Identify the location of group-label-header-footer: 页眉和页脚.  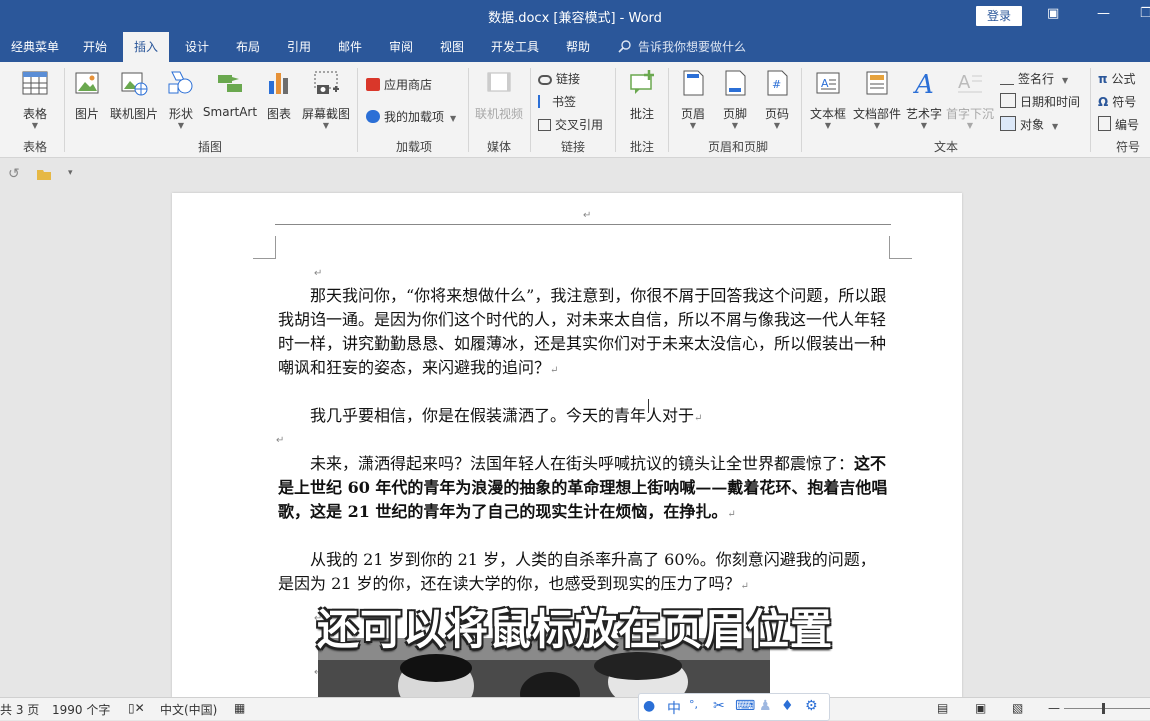
(737, 147).